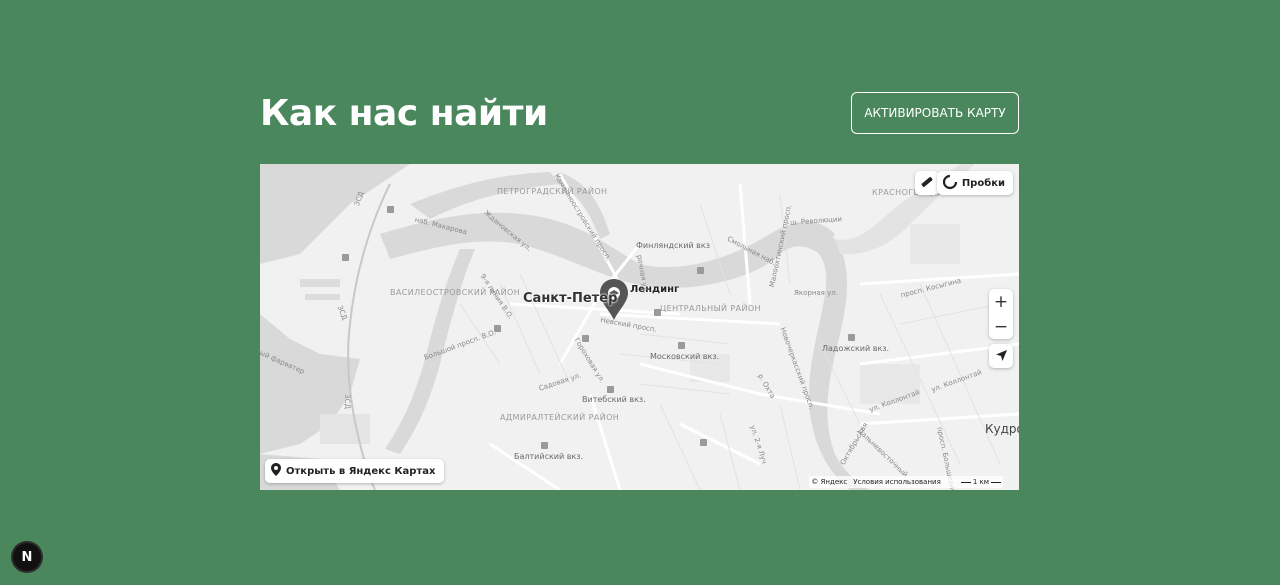  I want to click on page-title: Как нас найти, so click(404, 113).